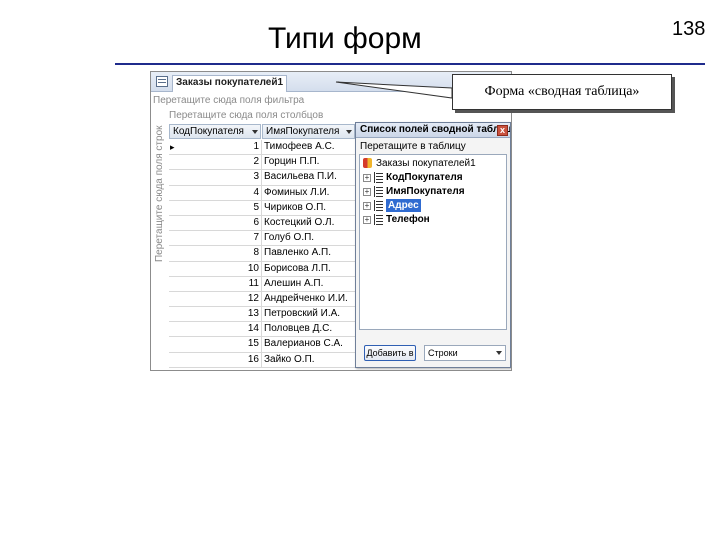 This screenshot has width=720, height=540. Describe the element at coordinates (215, 178) in the screenshot. I see `cell-code: 3` at that location.